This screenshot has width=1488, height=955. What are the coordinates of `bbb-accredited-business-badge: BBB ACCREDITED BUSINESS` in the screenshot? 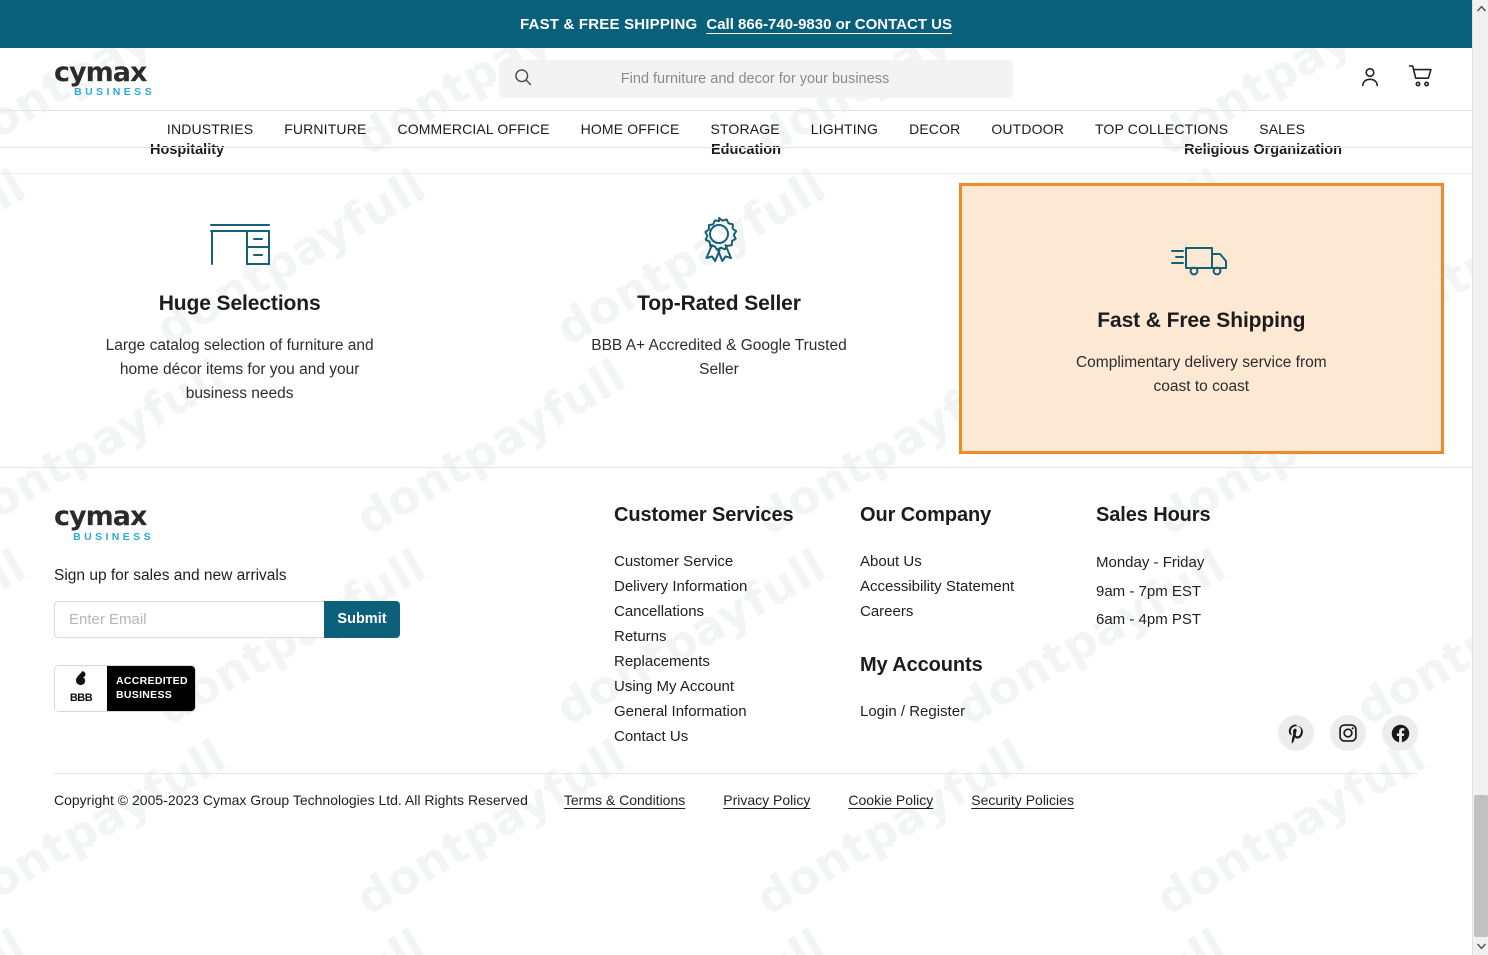 It's located at (125, 688).